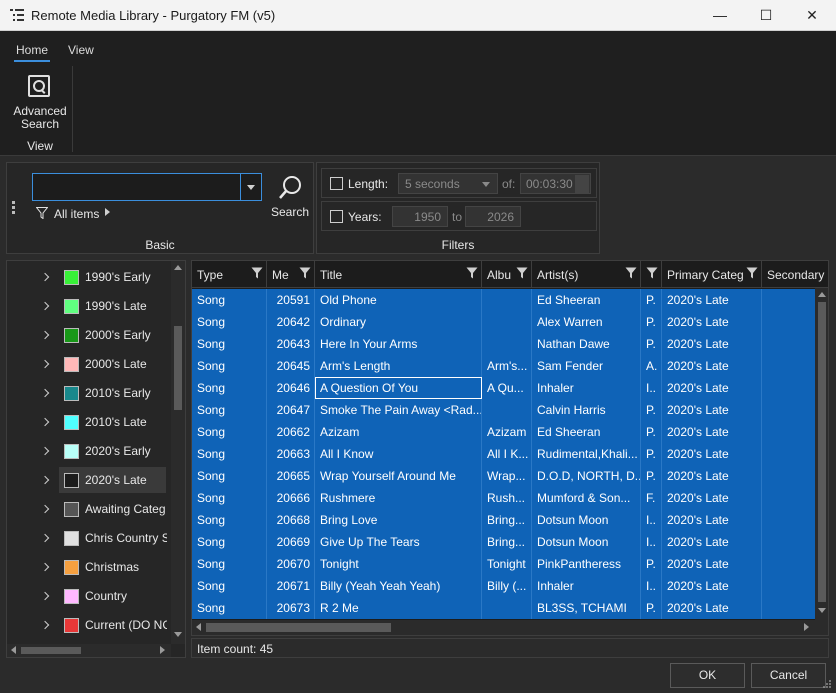 The width and height of the screenshot is (836, 693). Describe the element at coordinates (291, 608) in the screenshot. I see `table-cell: 20673` at that location.